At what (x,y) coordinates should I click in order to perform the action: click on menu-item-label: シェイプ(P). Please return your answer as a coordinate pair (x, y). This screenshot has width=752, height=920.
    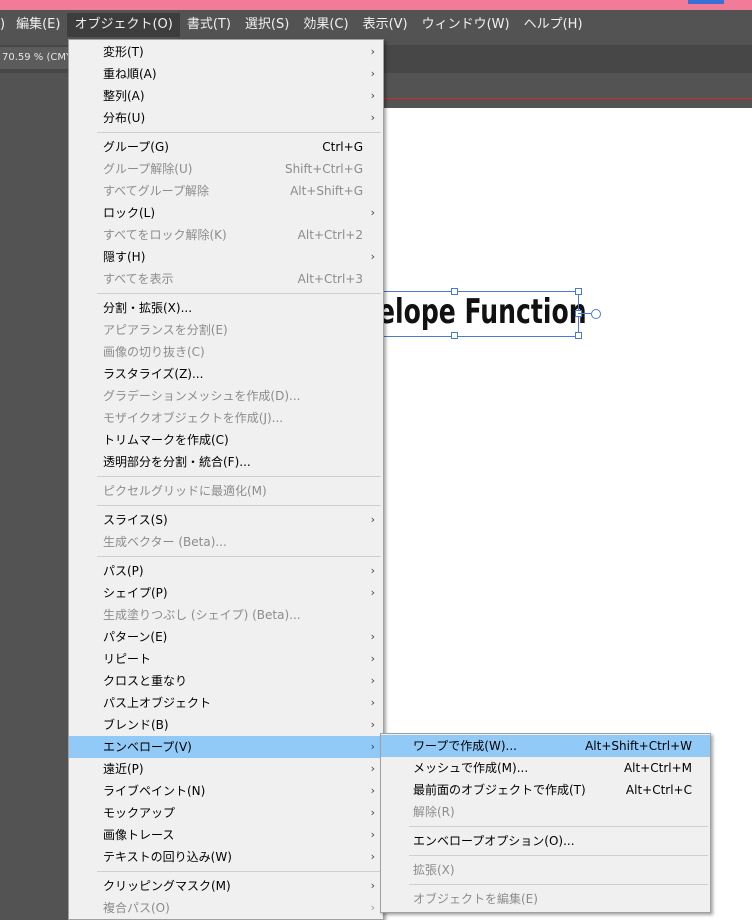
    Looking at the image, I should click on (135, 593).